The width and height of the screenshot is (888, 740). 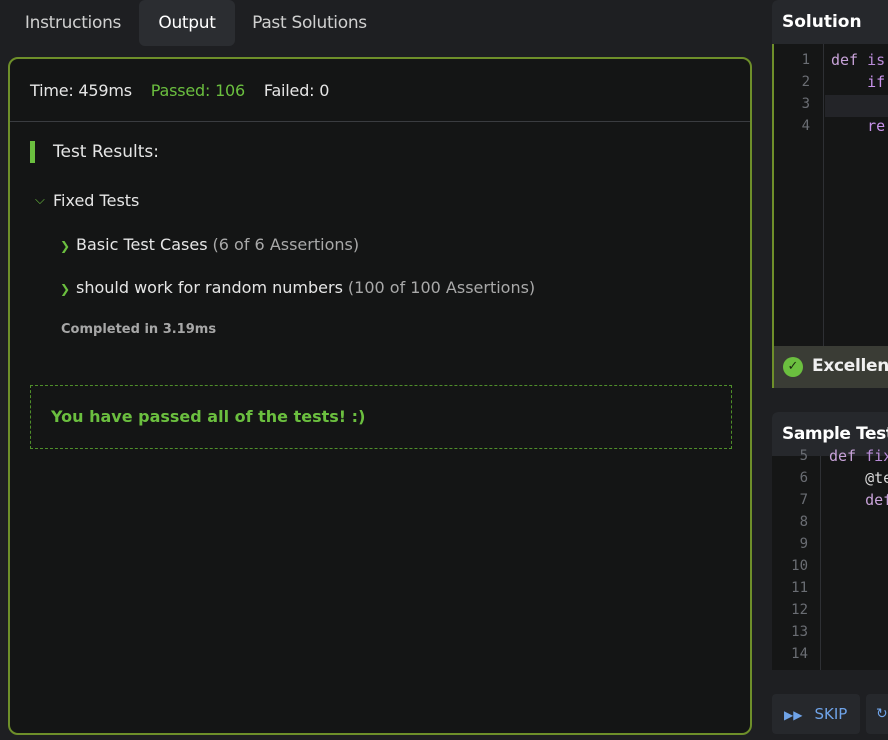 I want to click on tab-instructions: Instructions, so click(x=73, y=23).